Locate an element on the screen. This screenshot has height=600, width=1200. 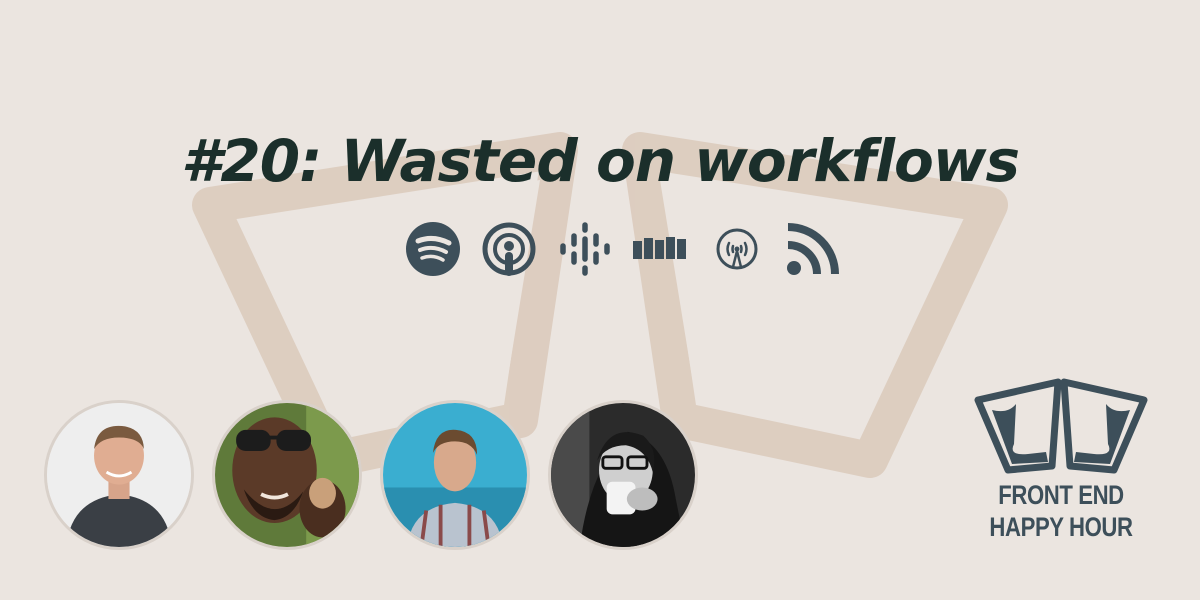
apple-podcasts-link is located at coordinates (509, 249).